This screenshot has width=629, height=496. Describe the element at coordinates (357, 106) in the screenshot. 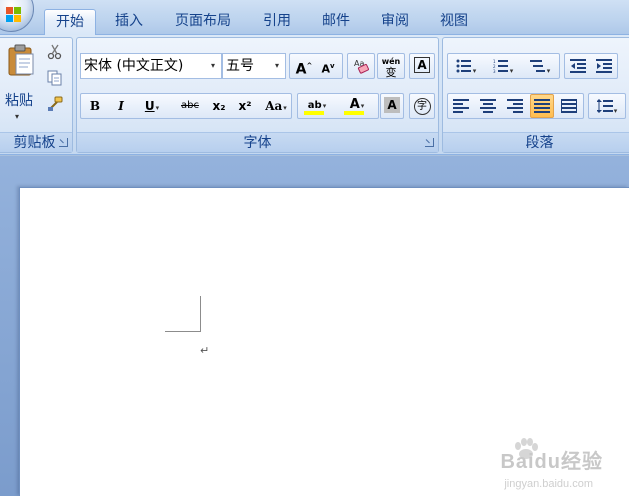

I see `font-color-button: A▾` at that location.